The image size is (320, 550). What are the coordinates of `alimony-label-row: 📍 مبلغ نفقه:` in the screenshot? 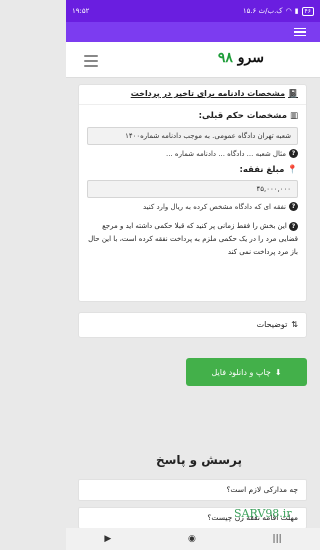 It's located at (192, 170).